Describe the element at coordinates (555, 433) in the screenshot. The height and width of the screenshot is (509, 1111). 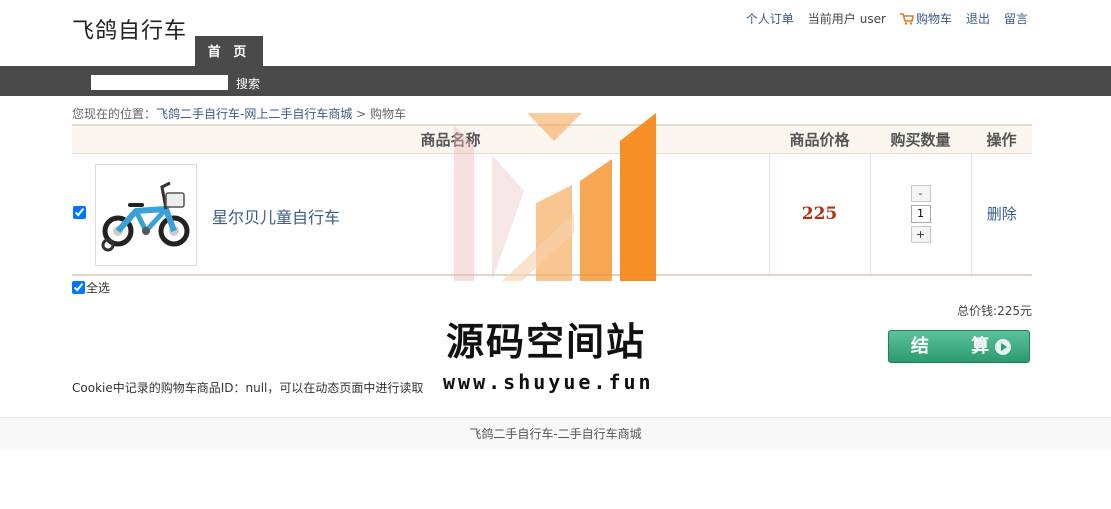
I see `footer: 飞鸽二手自行车-二手自行车商城` at that location.